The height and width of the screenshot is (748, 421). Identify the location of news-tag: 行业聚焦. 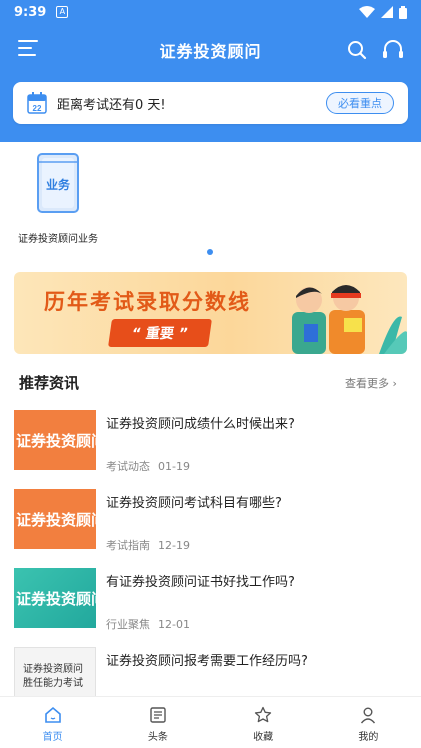
(128, 624).